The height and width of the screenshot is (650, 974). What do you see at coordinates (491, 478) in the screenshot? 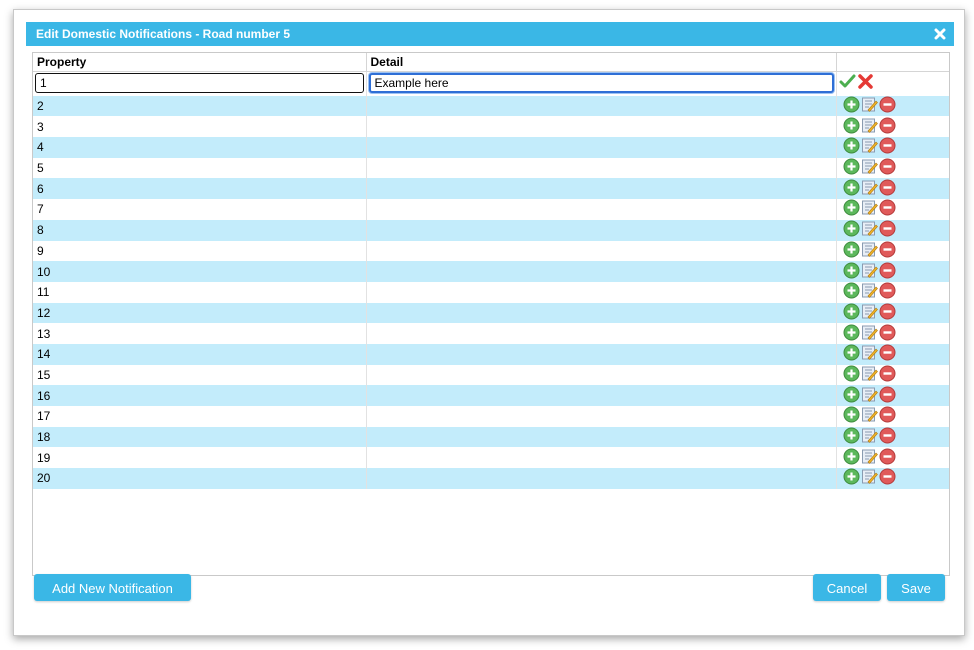
I see `table-row: 20` at bounding box center [491, 478].